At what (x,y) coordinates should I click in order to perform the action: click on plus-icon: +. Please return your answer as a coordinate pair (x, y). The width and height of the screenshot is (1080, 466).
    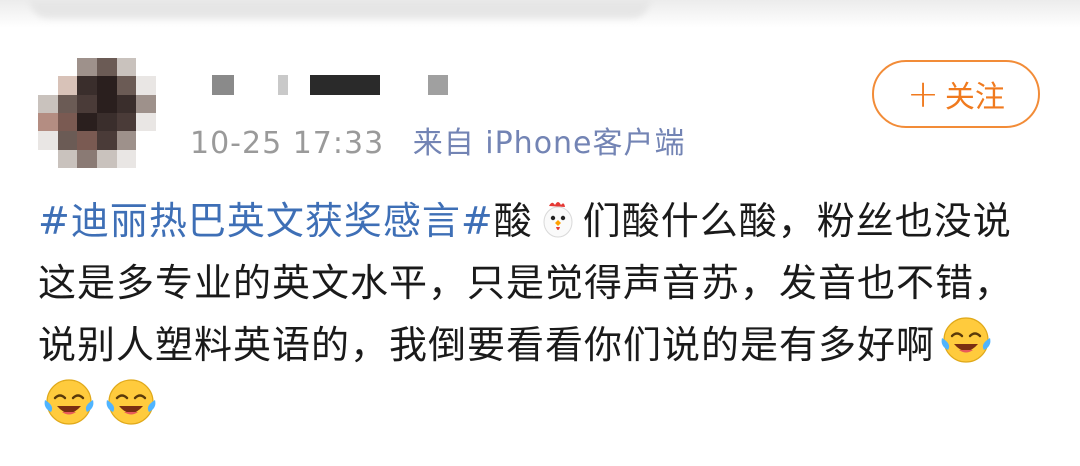
    Looking at the image, I should click on (923, 94).